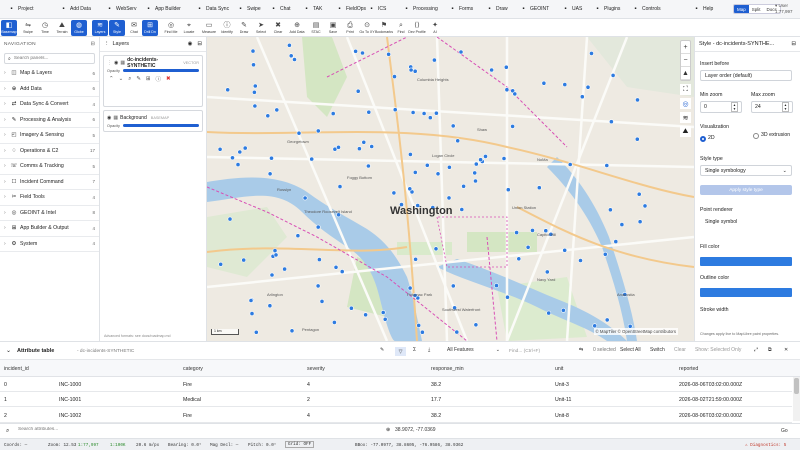 Image resolution: width=800 pixels, height=450 pixels. What do you see at coordinates (93, 44) in the screenshot?
I see `collapse-icon: ⊟` at bounding box center [93, 44].